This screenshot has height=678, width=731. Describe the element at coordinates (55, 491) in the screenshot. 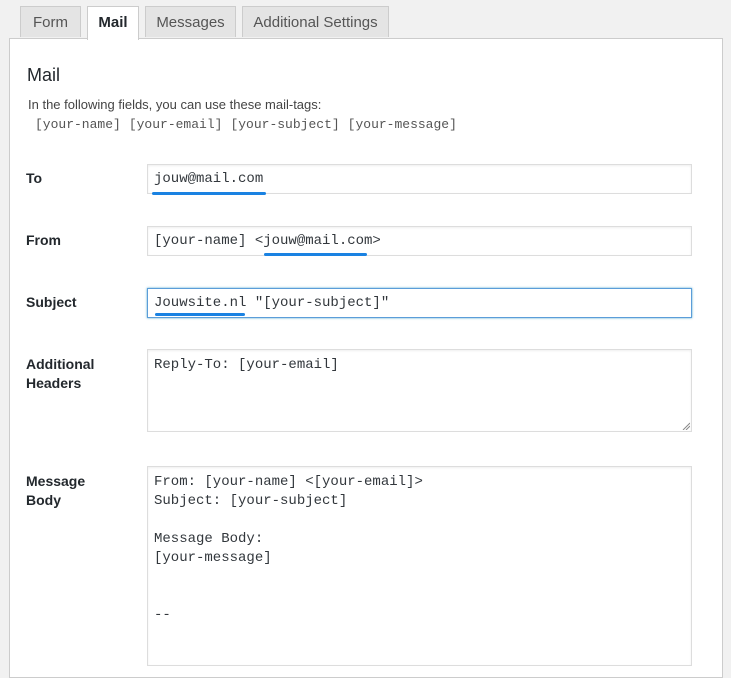

I see `message-body-label: Message Body` at that location.